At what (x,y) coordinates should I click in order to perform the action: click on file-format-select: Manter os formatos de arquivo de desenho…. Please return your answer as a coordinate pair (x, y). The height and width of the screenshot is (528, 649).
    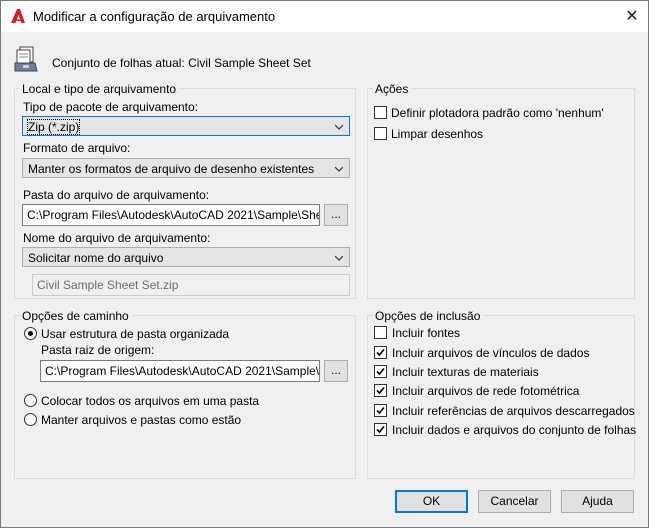
    Looking at the image, I should click on (186, 168).